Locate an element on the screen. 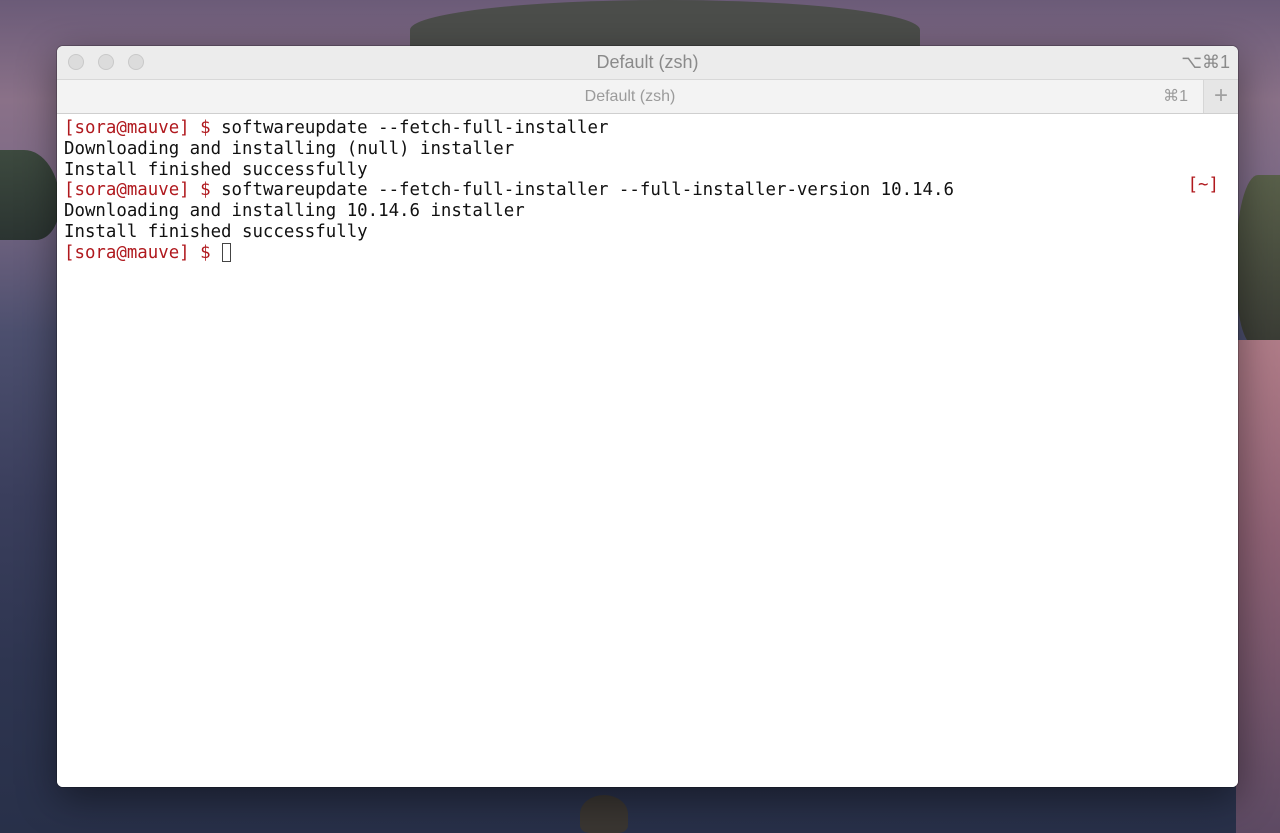  terminal-line-current: [sora@mauve] $ is located at coordinates (647, 253).